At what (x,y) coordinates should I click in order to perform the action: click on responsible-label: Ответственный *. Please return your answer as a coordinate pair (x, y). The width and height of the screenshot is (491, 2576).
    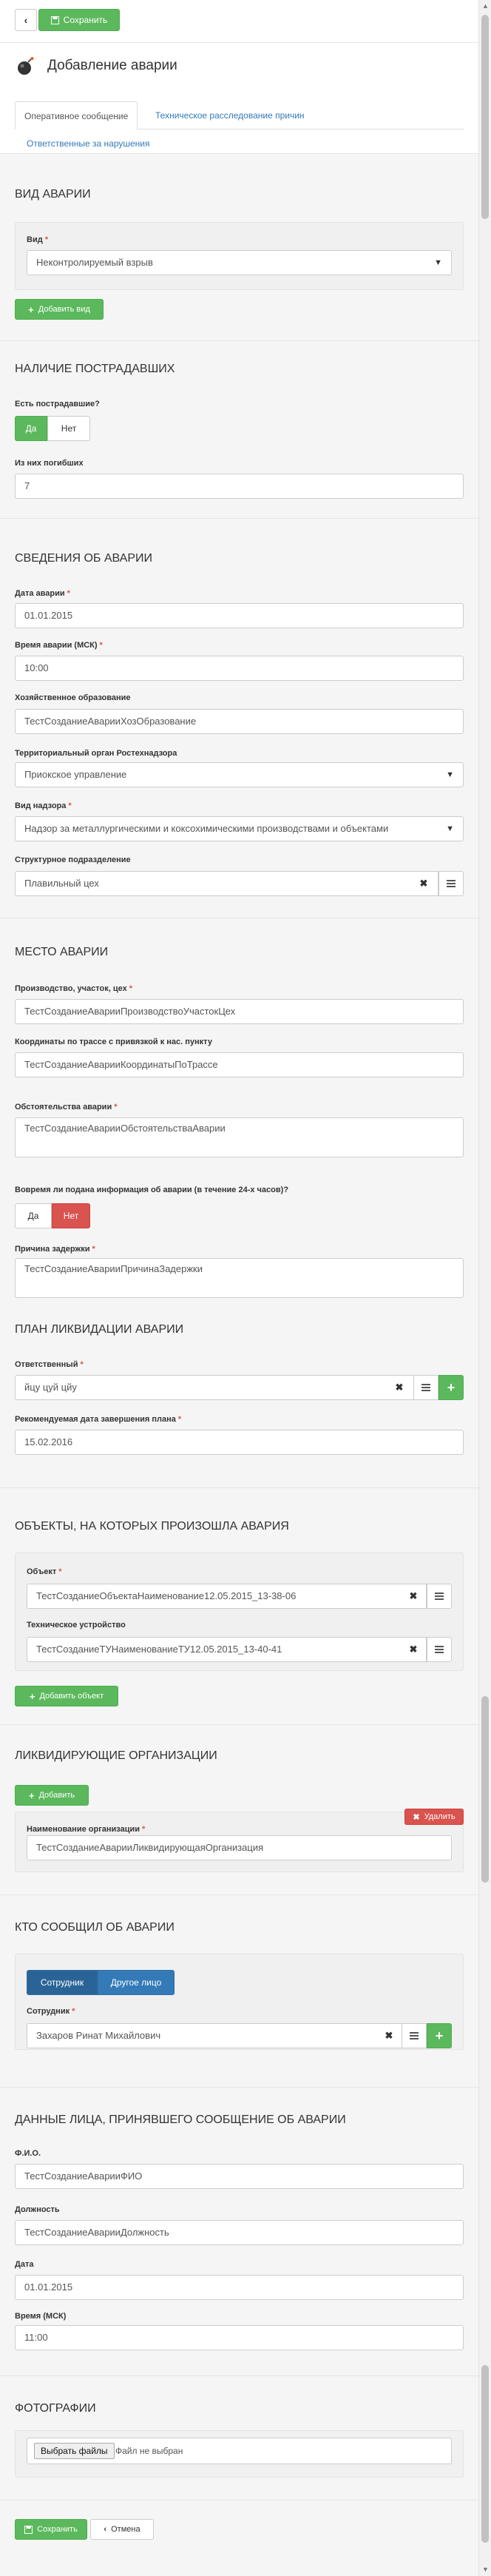
    Looking at the image, I should click on (49, 1364).